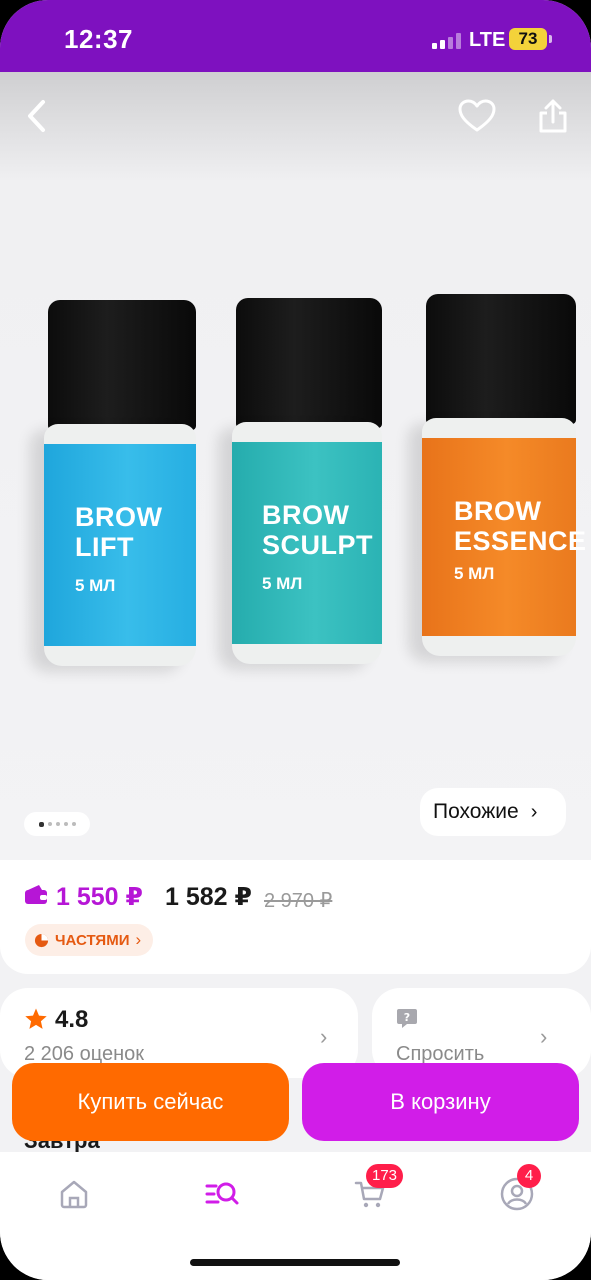 The width and height of the screenshot is (591, 1280). I want to click on product-bottle-brow-lift: BROW LIFT 5 МЛ, so click(120, 486).